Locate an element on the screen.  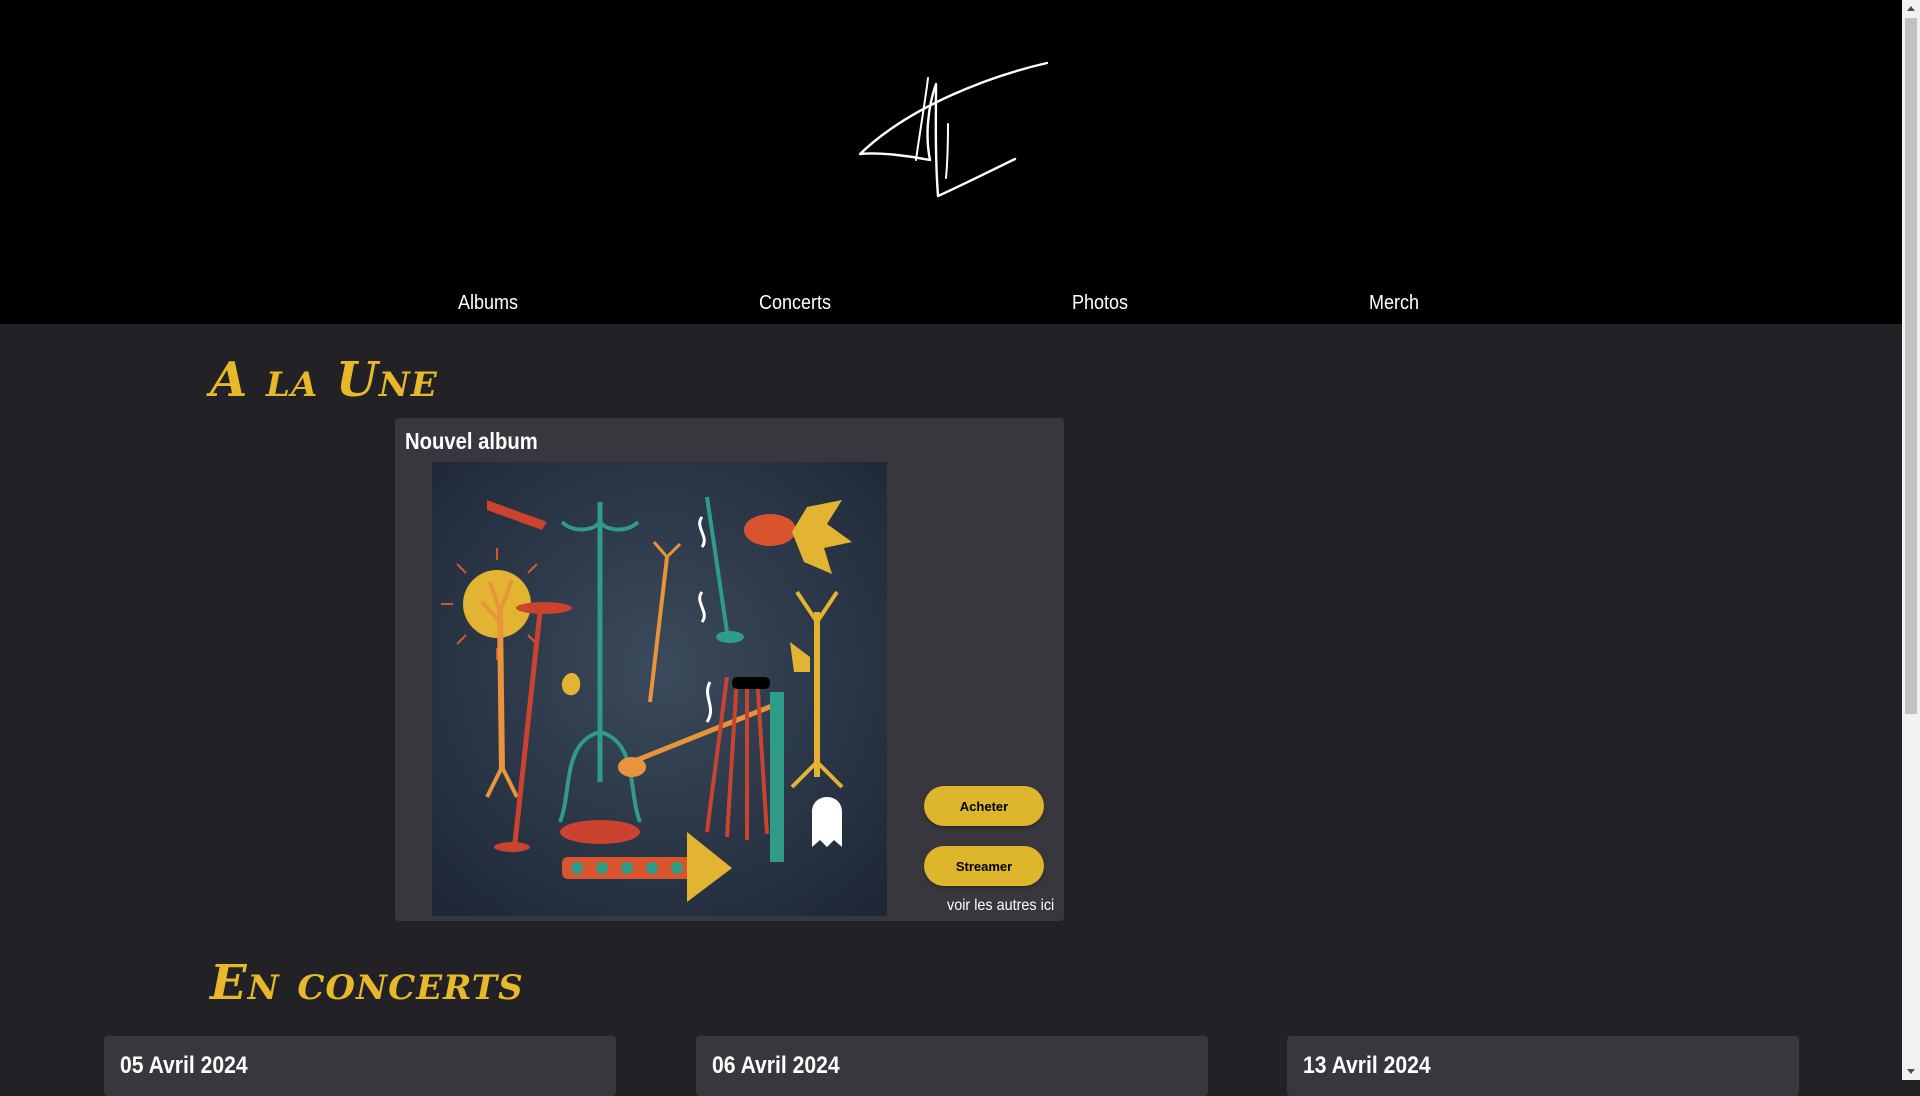
concert-date: 06 Avril 2024 is located at coordinates (776, 1065).